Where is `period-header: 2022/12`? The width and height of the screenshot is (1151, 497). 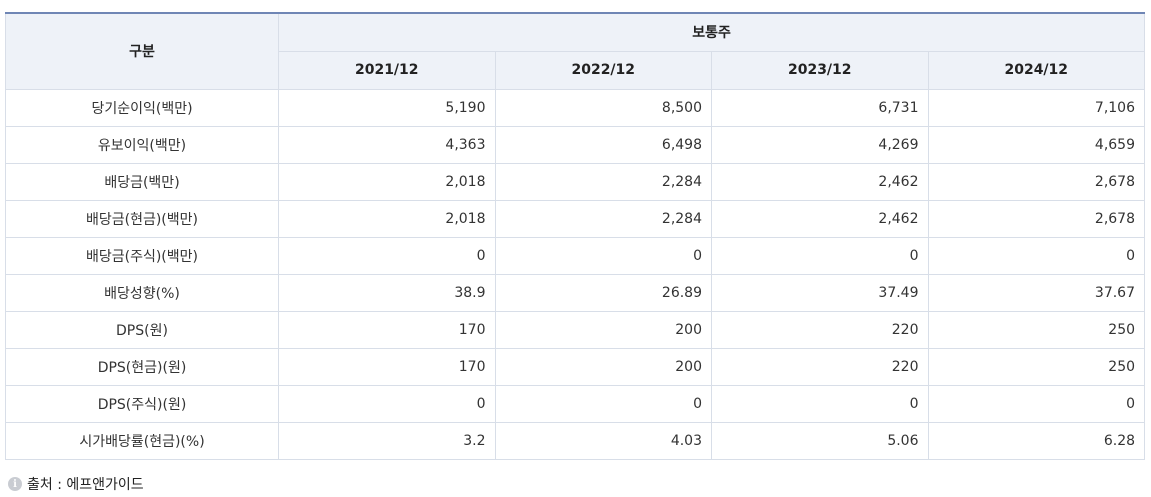
period-header: 2022/12 is located at coordinates (603, 70).